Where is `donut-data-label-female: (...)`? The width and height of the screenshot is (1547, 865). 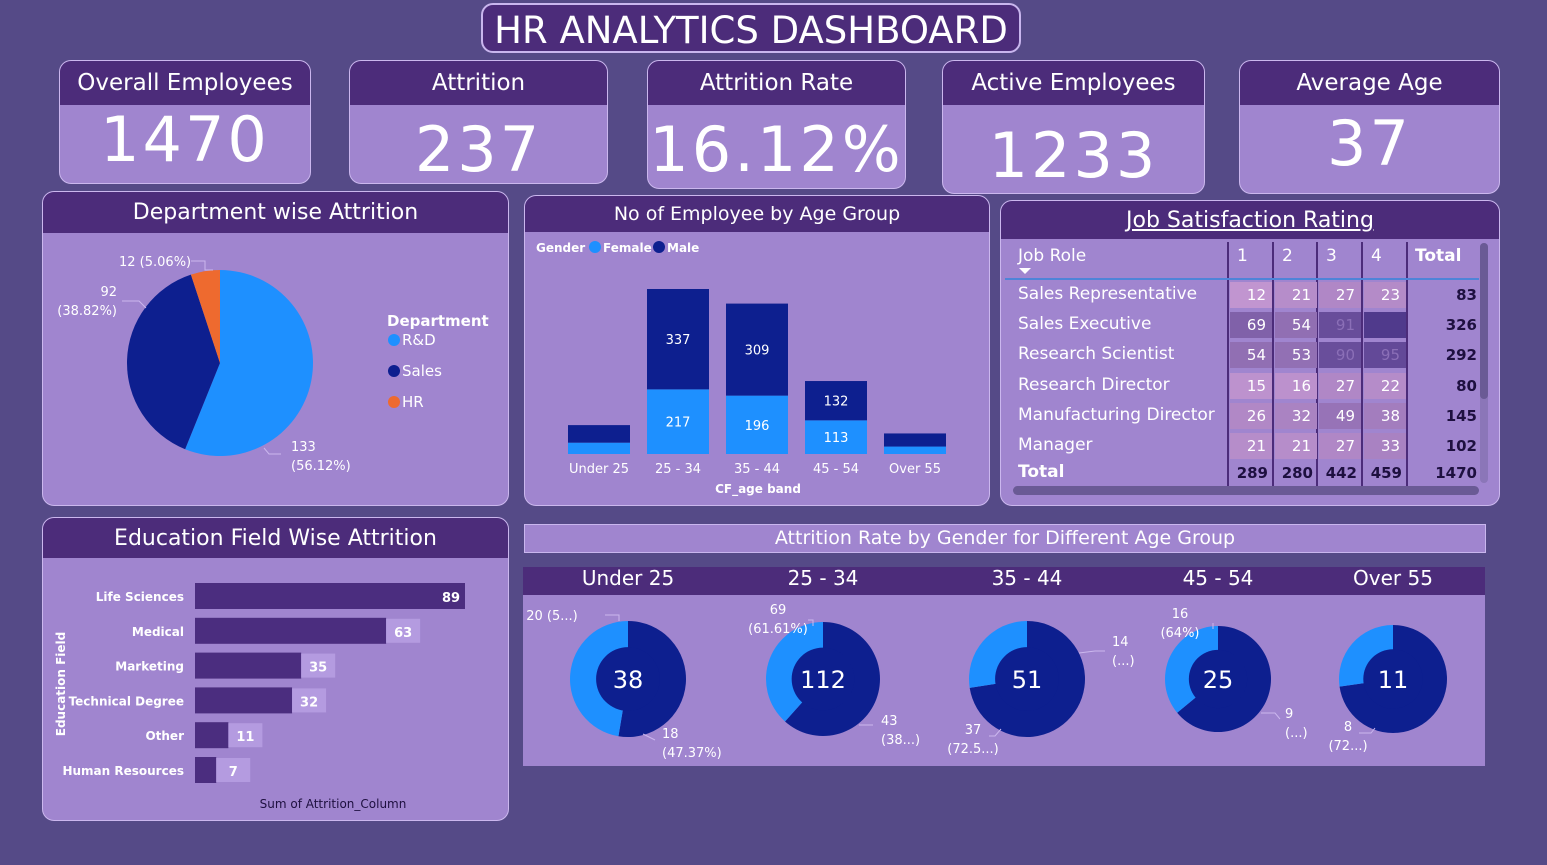 donut-data-label-female: (...) is located at coordinates (1296, 733).